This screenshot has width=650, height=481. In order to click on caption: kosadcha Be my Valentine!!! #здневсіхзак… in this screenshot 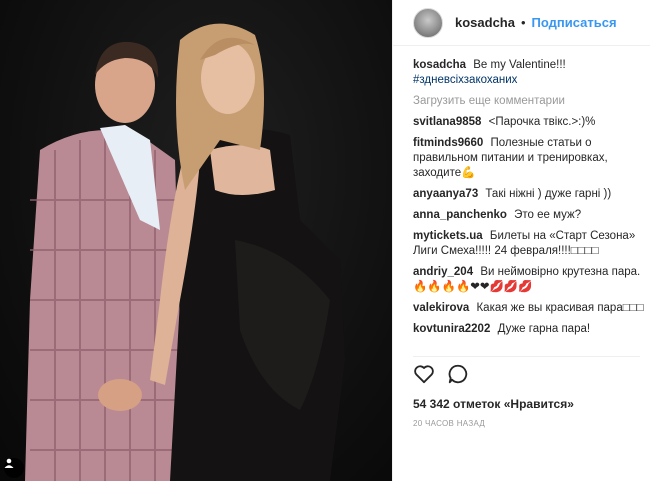, I will do `click(528, 73)`.